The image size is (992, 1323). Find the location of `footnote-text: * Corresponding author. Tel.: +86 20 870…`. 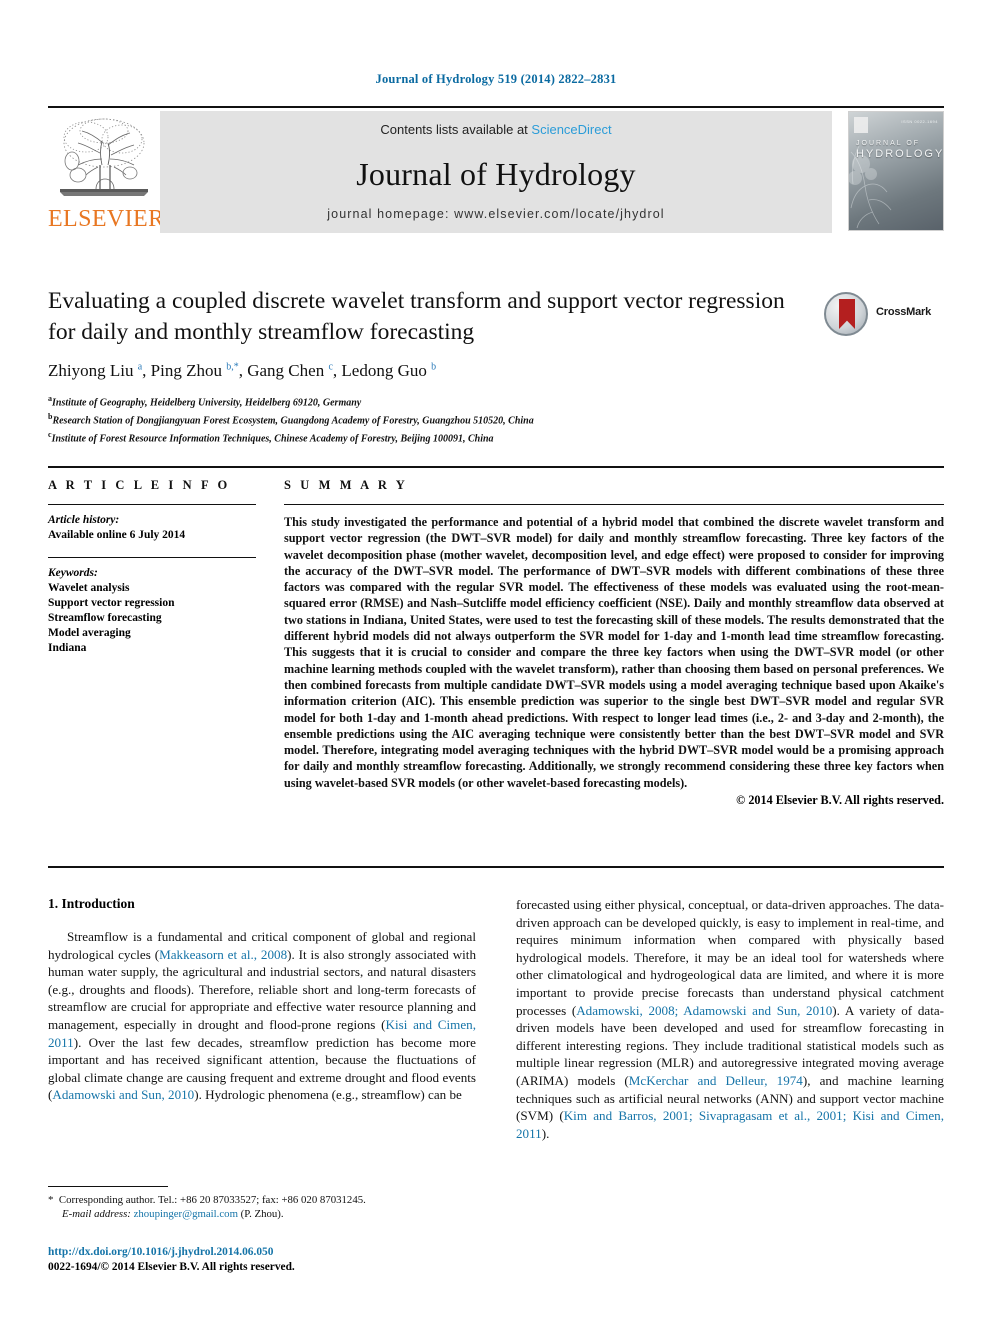

footnote-text: * Corresponding author. Tel.: +86 20 870… is located at coordinates (207, 1207).